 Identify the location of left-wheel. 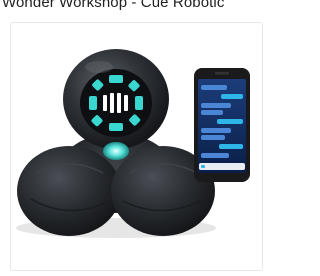
(69, 191).